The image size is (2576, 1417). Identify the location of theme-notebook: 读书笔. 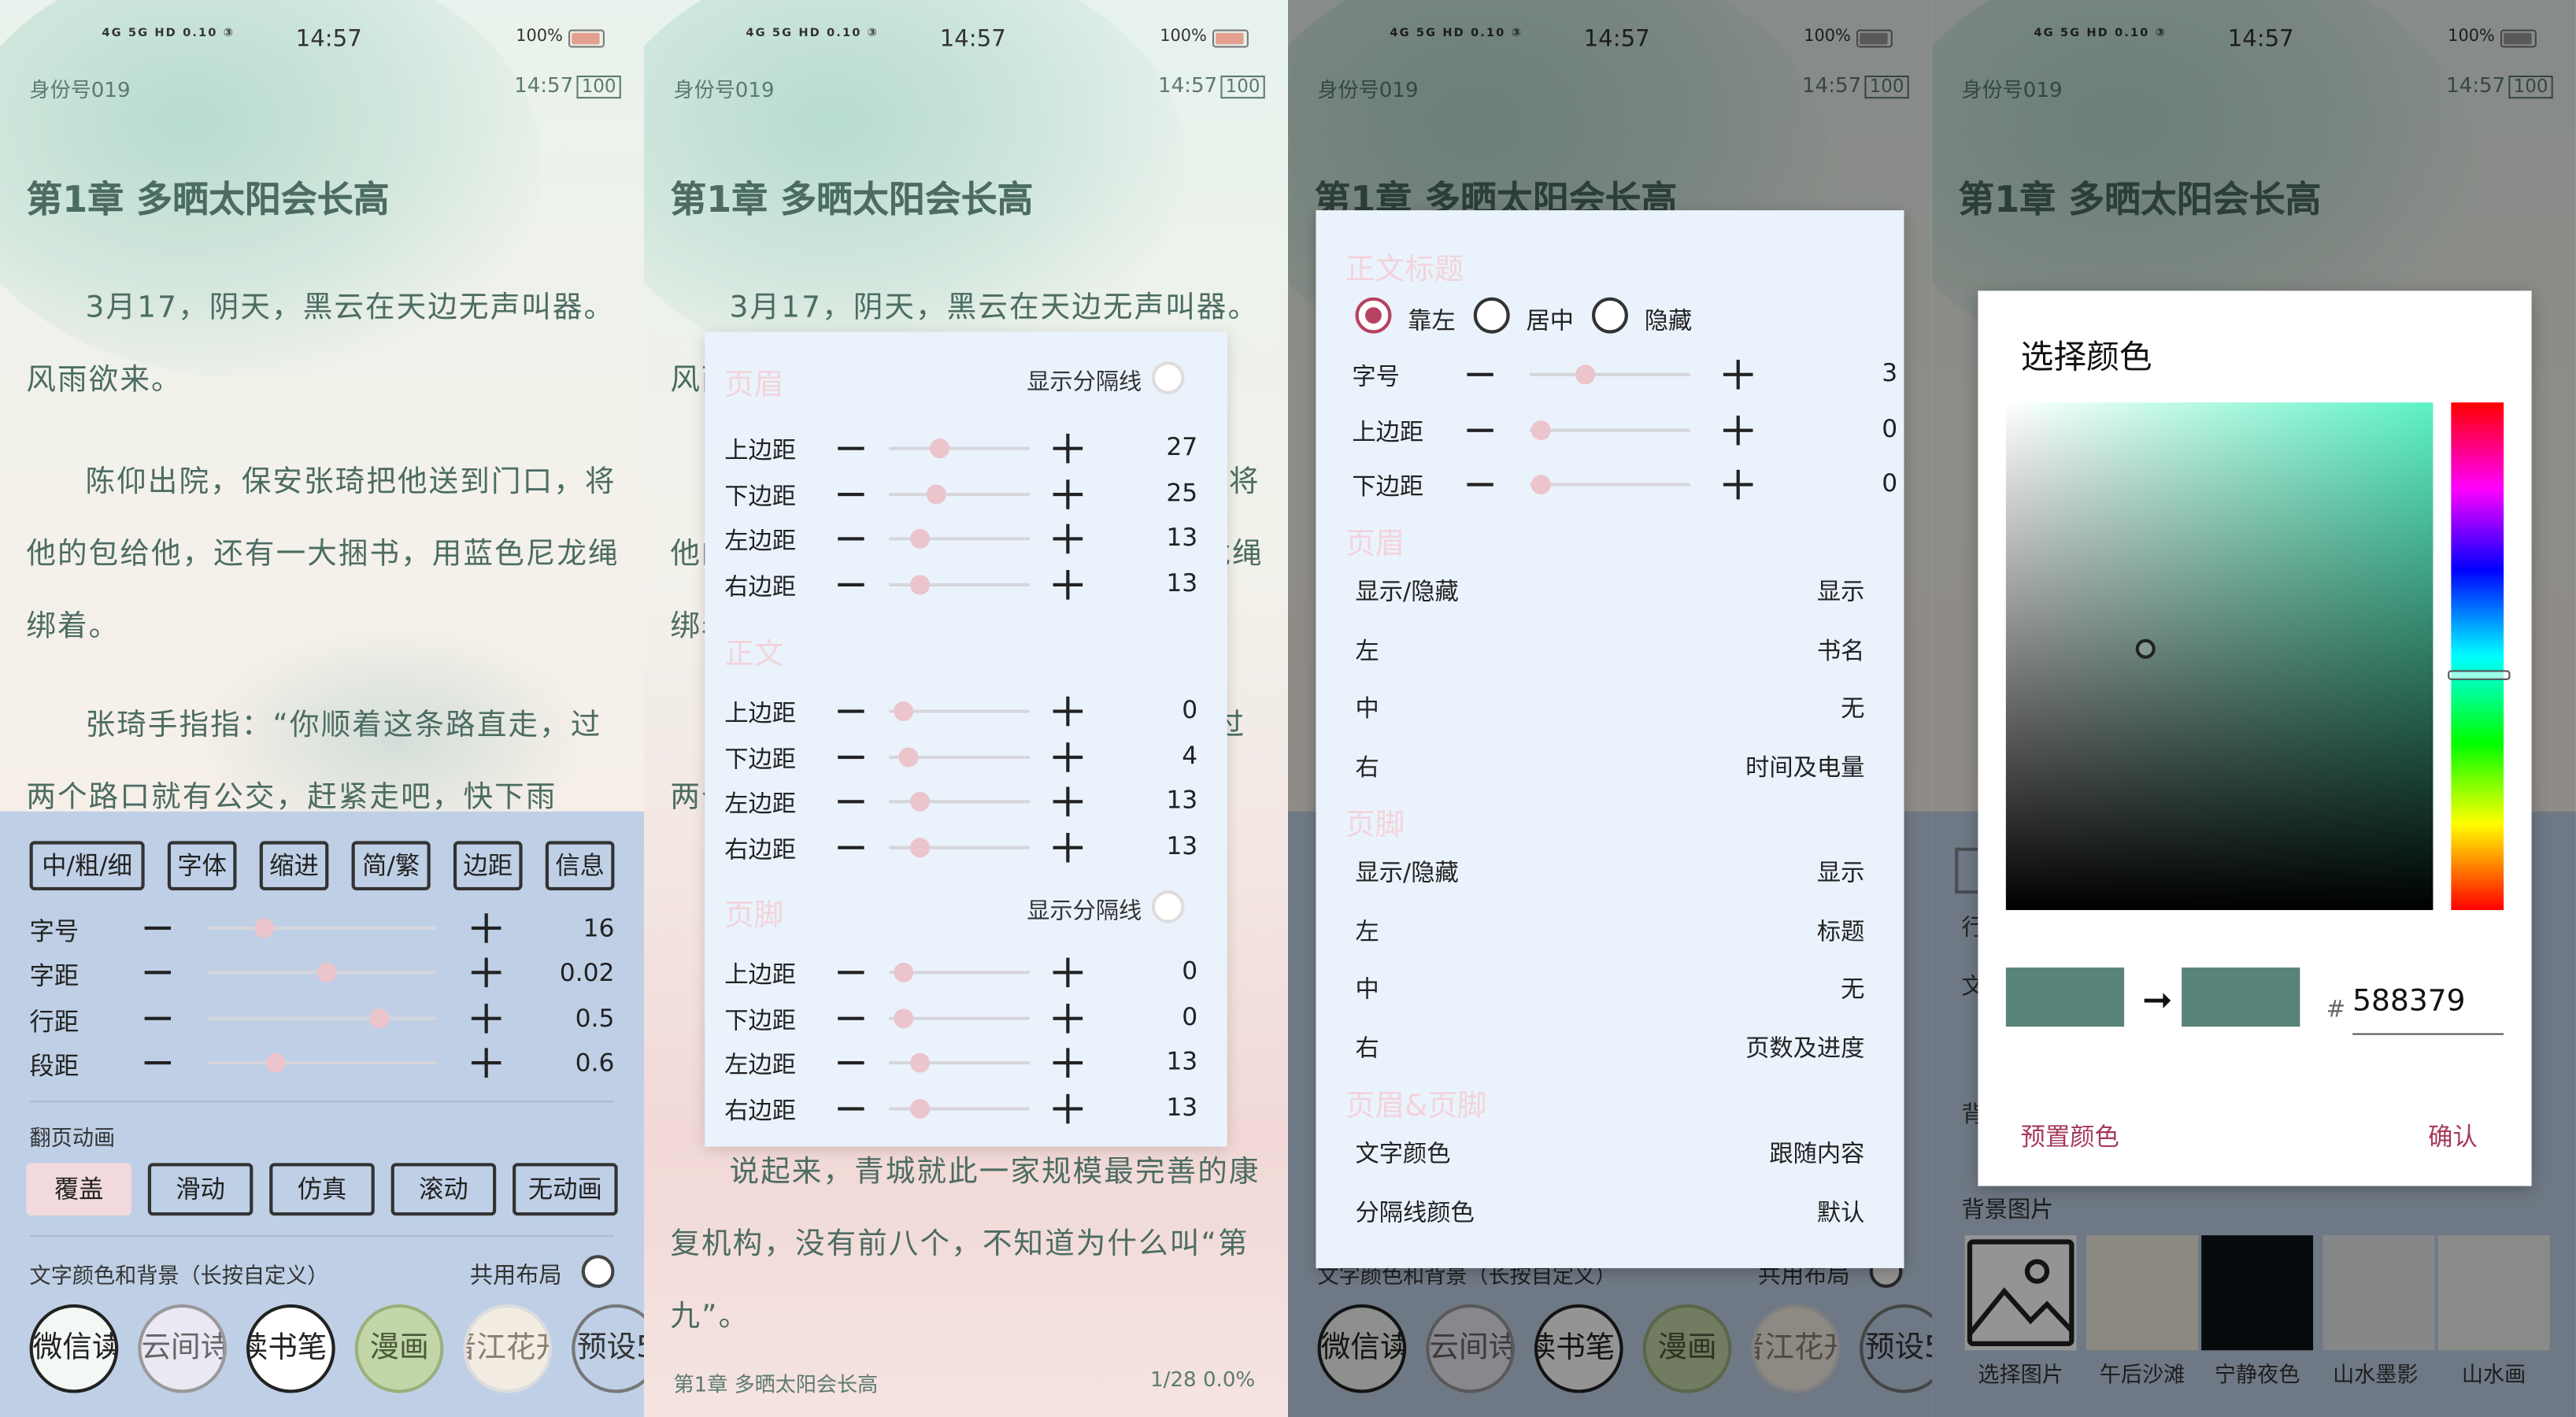
(290, 1348).